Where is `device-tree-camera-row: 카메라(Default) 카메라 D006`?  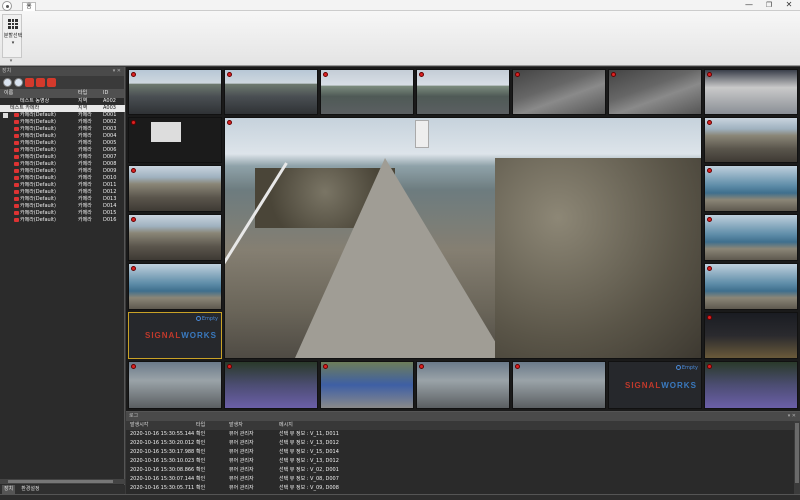 device-tree-camera-row: 카메라(Default) 카메라 D006 is located at coordinates (62, 150).